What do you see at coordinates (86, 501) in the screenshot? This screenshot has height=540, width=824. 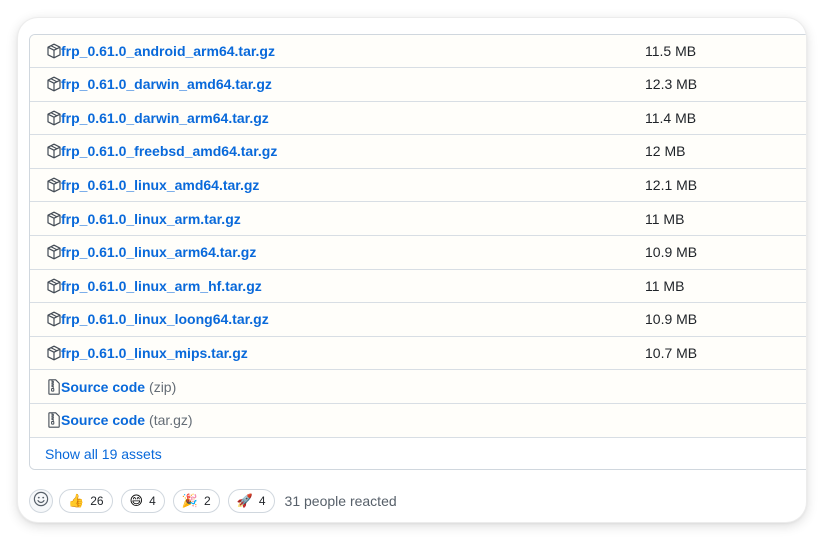 I see `reaction-button: 👍 26` at bounding box center [86, 501].